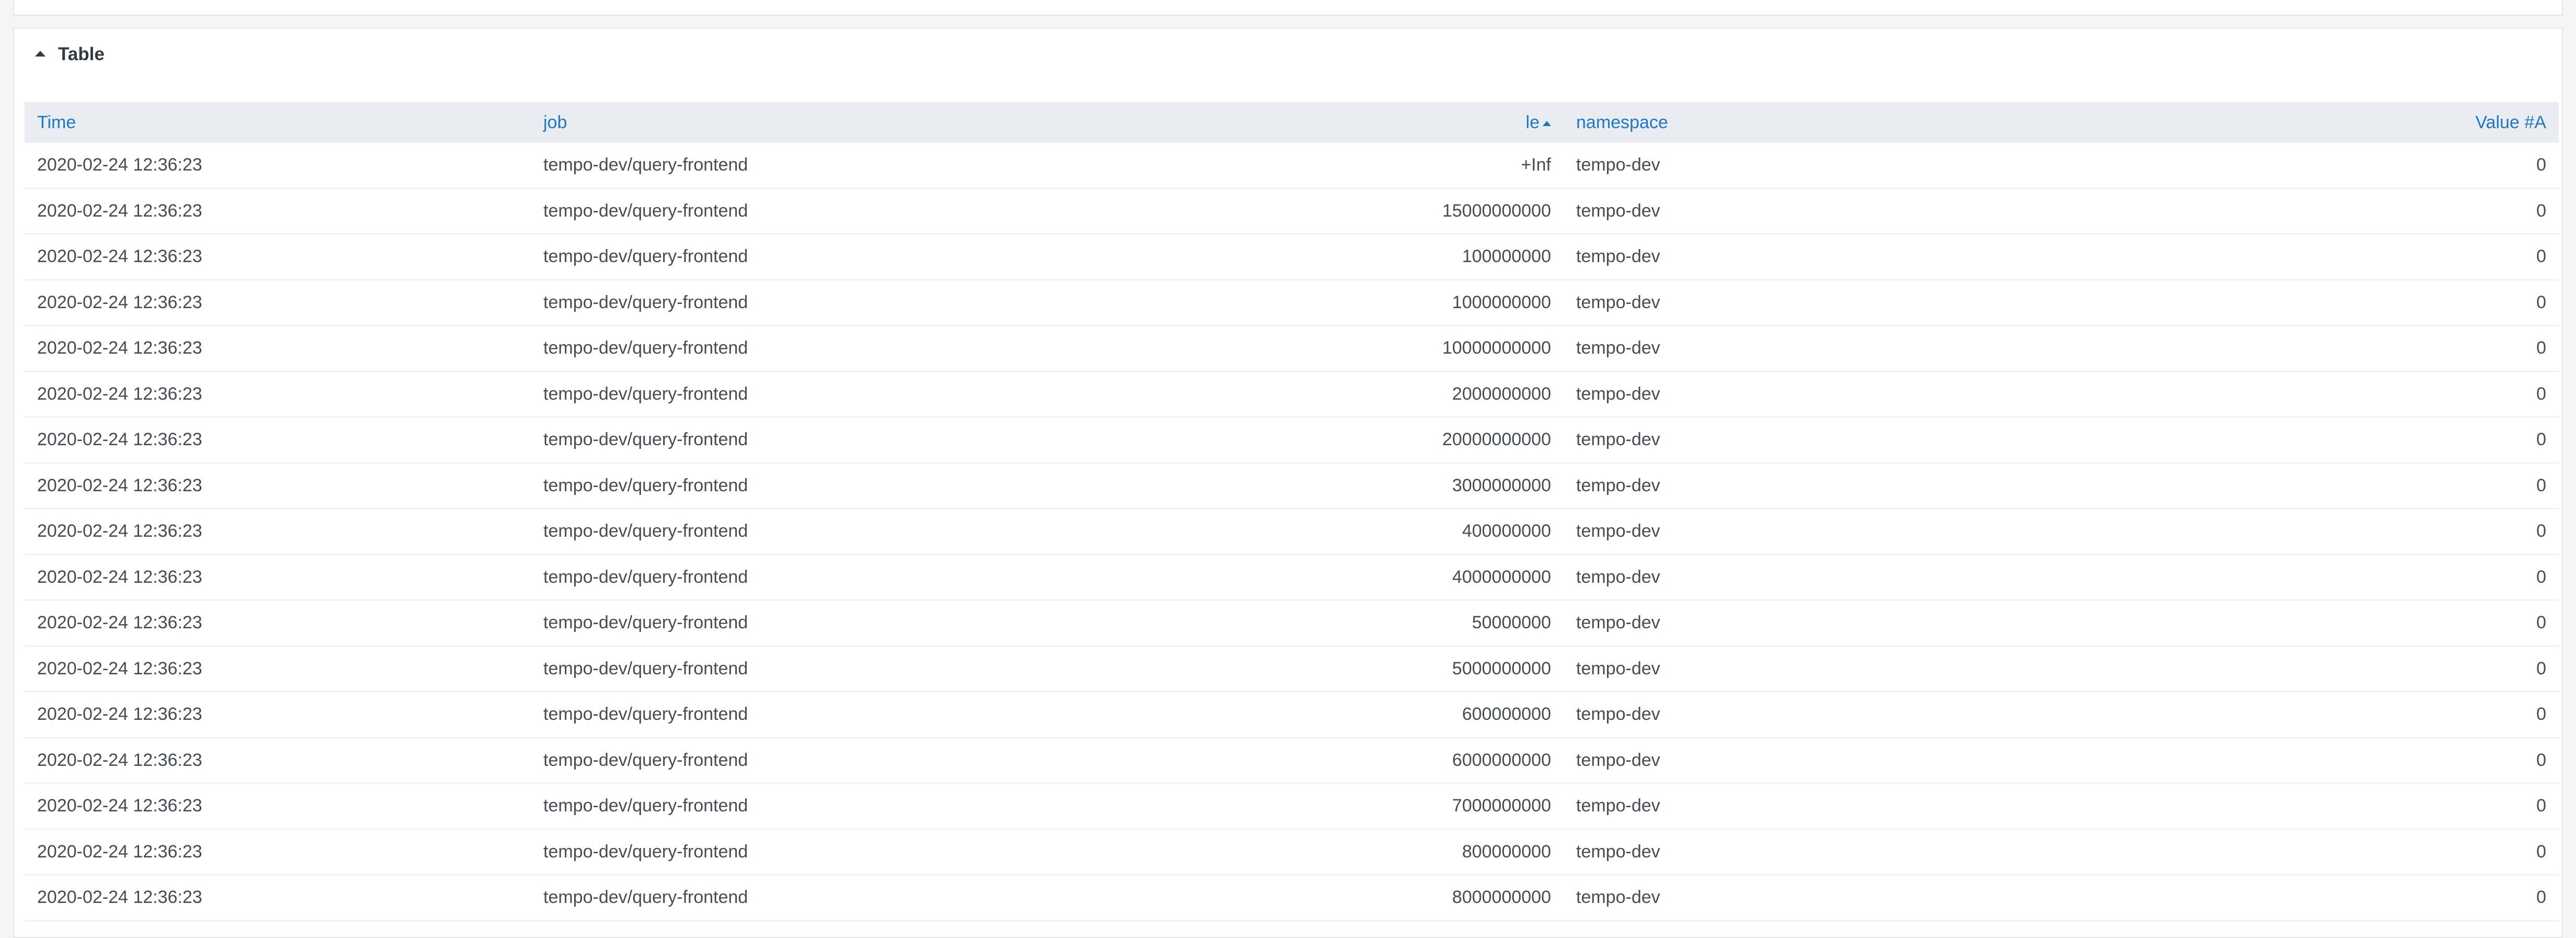 Image resolution: width=2576 pixels, height=938 pixels. Describe the element at coordinates (1878, 122) in the screenshot. I see `column-header-namespace: namespace` at that location.